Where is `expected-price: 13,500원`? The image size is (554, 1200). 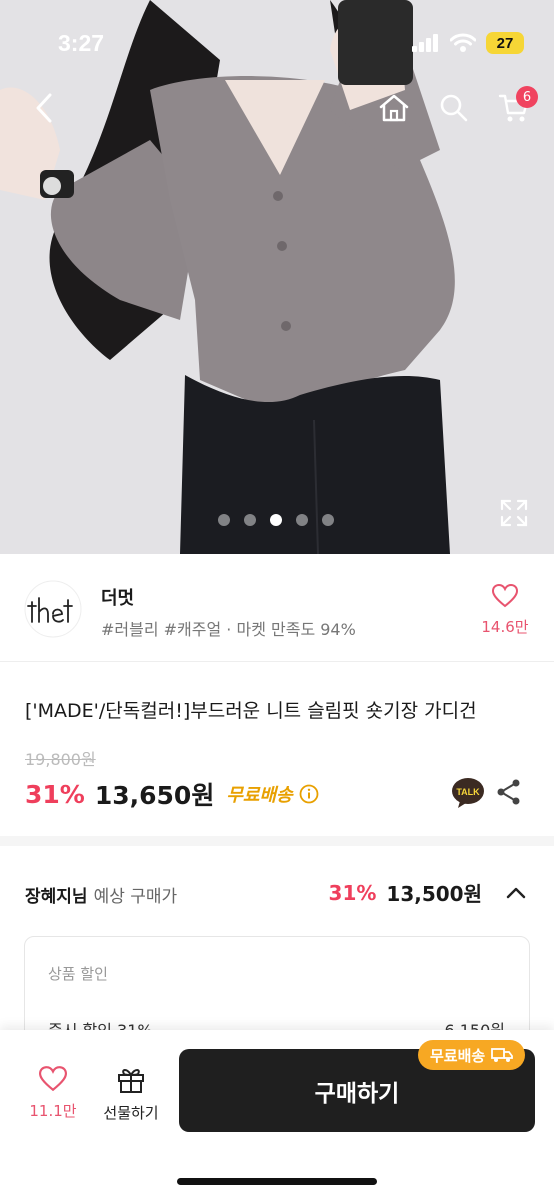 expected-price: 13,500원 is located at coordinates (434, 894).